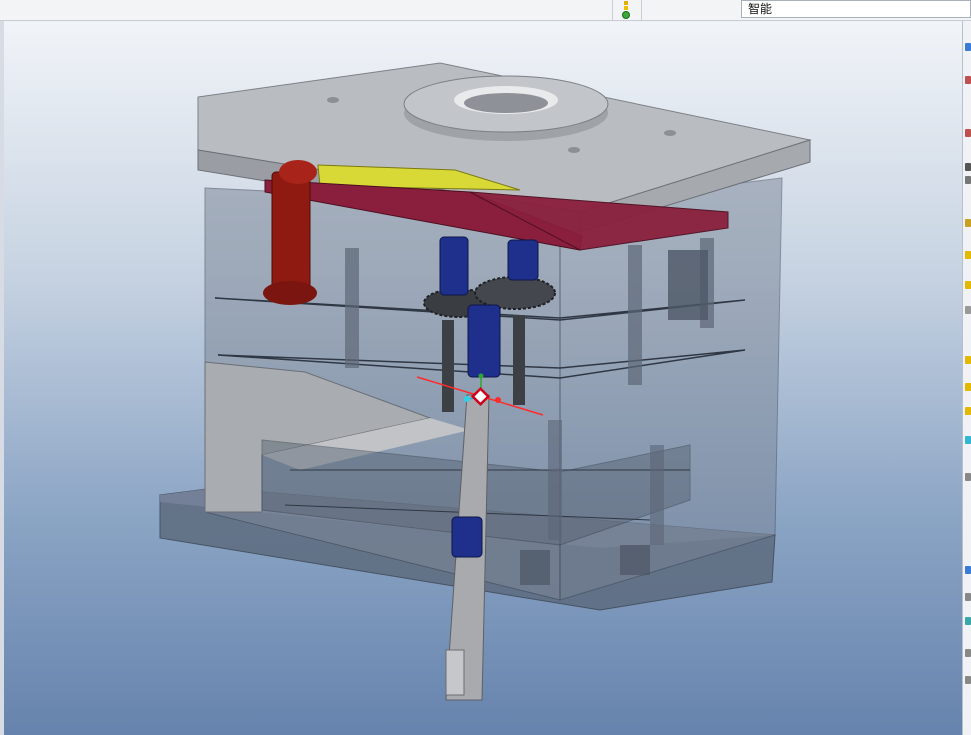  What do you see at coordinates (467, 537) in the screenshot?
I see `sleeve-lower` at bounding box center [467, 537].